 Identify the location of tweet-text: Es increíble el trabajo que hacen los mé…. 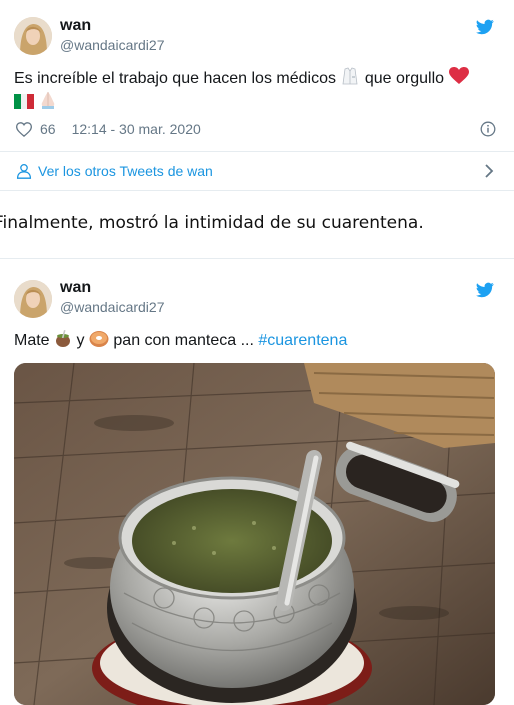
(257, 90).